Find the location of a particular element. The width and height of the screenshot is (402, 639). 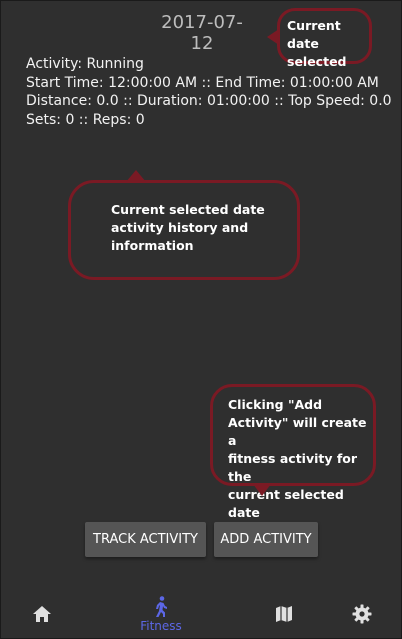

gear-icon is located at coordinates (362, 614).